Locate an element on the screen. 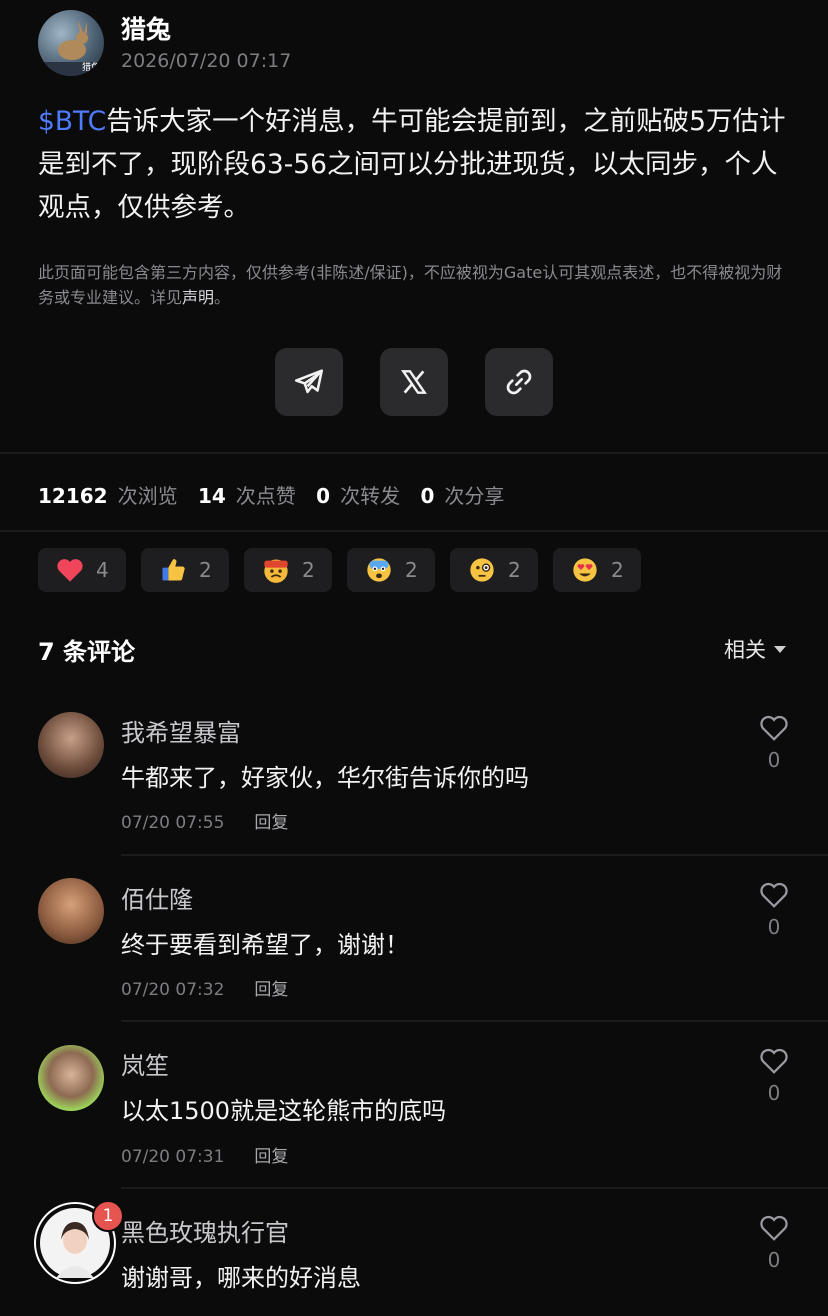 The image size is (828, 1316). notification-badge: 1 is located at coordinates (108, 1216).